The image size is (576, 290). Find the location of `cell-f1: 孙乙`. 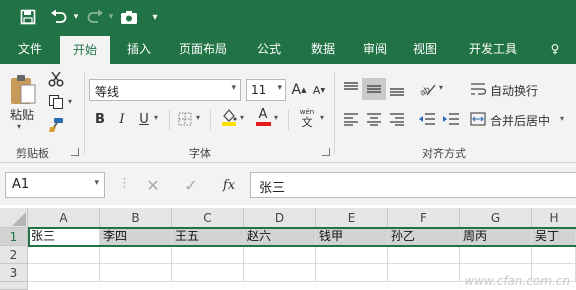

cell-f1: 孙乙 is located at coordinates (424, 237).